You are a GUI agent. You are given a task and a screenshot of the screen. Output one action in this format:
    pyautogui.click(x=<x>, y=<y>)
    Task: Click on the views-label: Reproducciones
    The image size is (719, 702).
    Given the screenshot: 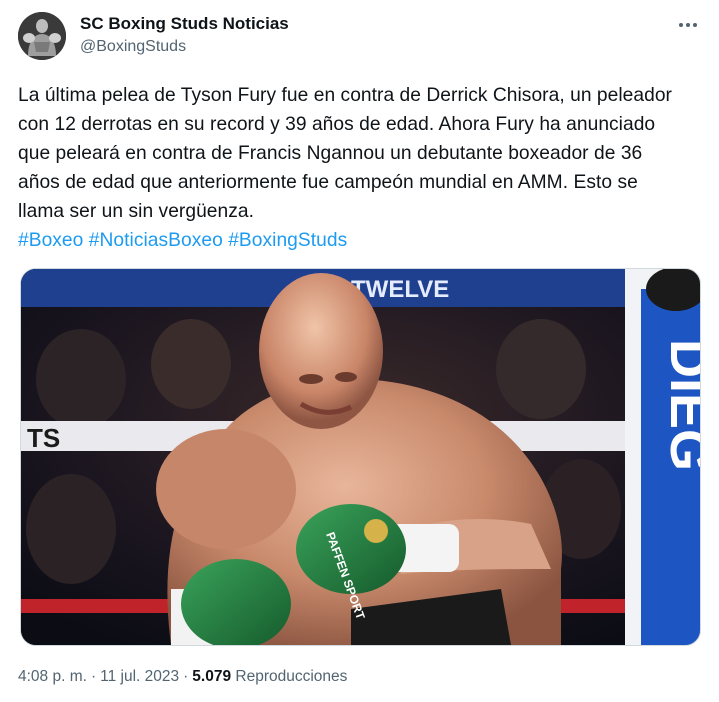 What is the action you would take?
    pyautogui.click(x=291, y=676)
    